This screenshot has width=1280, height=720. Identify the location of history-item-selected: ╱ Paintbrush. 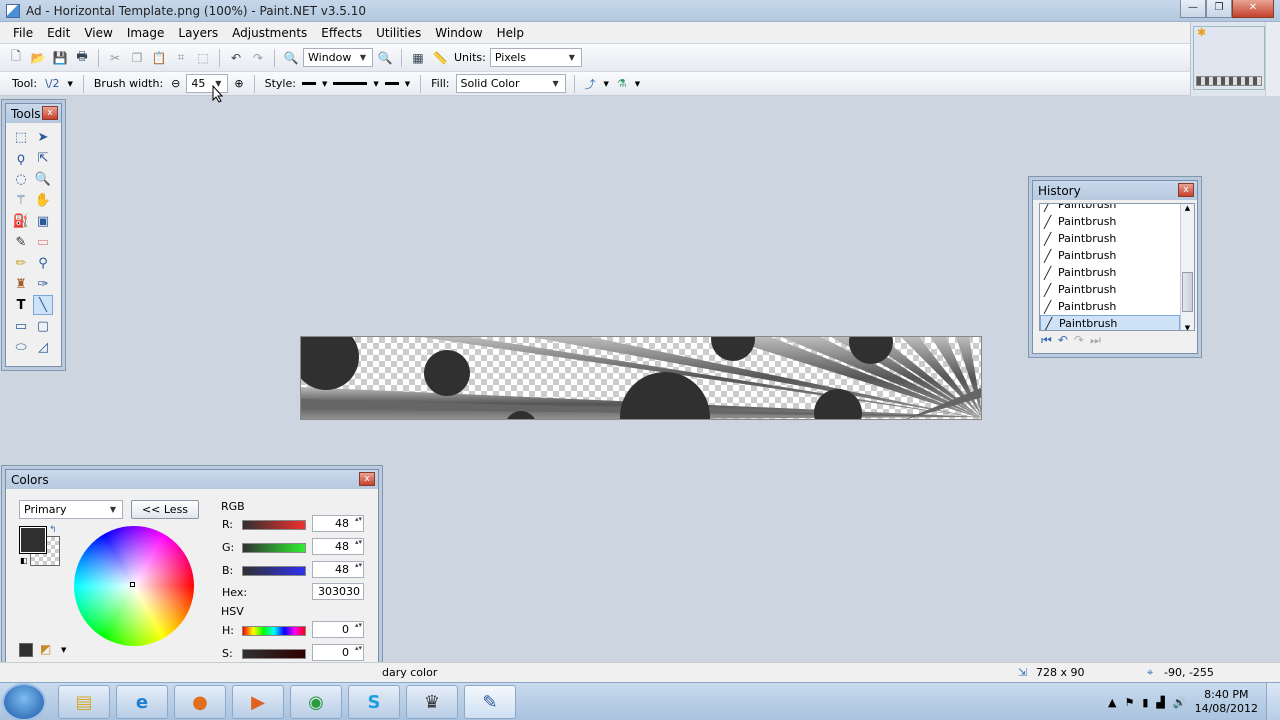
(1110, 322).